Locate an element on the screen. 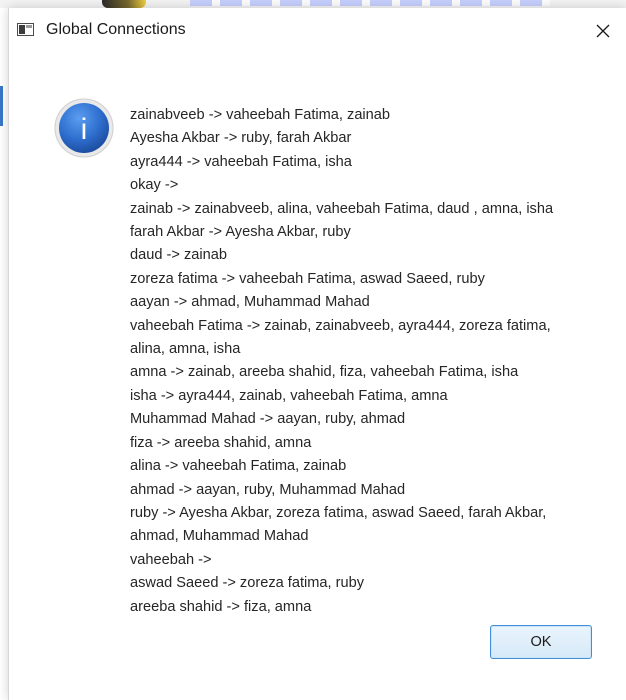 This screenshot has height=700, width=626. message-line: ahmad -> aayan, ruby, Muhammad Mahad is located at coordinates (268, 489).